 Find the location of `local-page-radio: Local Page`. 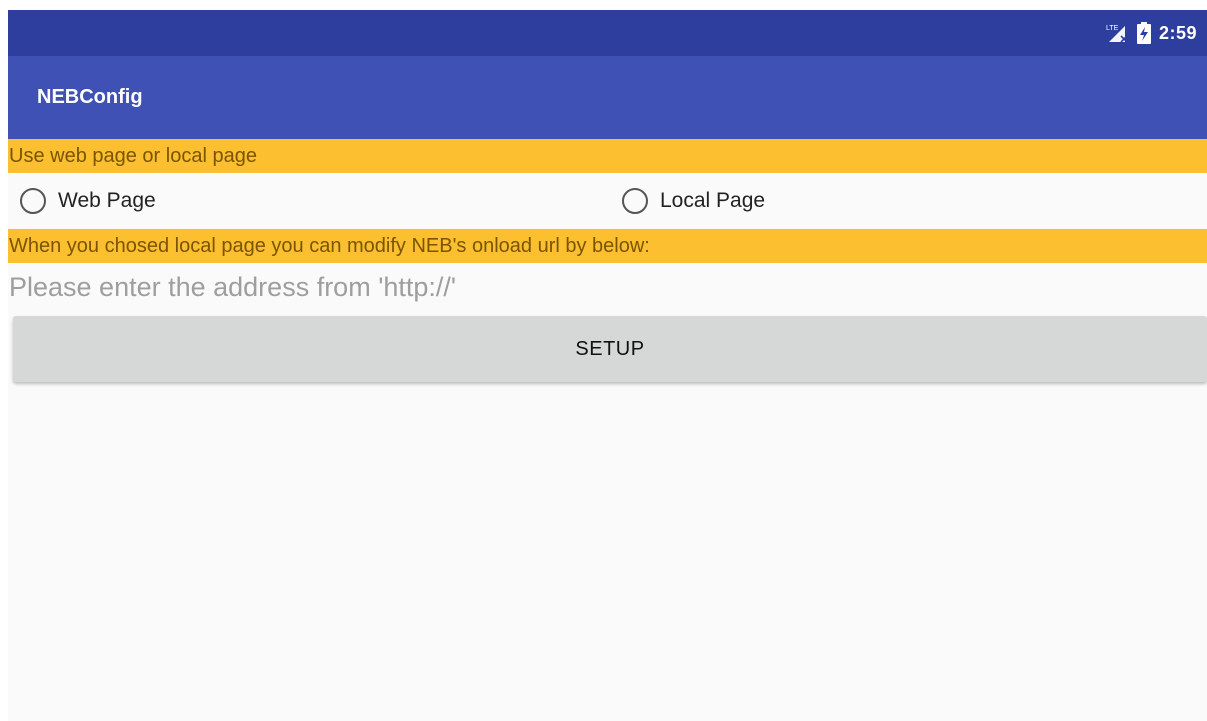

local-page-radio: Local Page is located at coordinates (693, 201).